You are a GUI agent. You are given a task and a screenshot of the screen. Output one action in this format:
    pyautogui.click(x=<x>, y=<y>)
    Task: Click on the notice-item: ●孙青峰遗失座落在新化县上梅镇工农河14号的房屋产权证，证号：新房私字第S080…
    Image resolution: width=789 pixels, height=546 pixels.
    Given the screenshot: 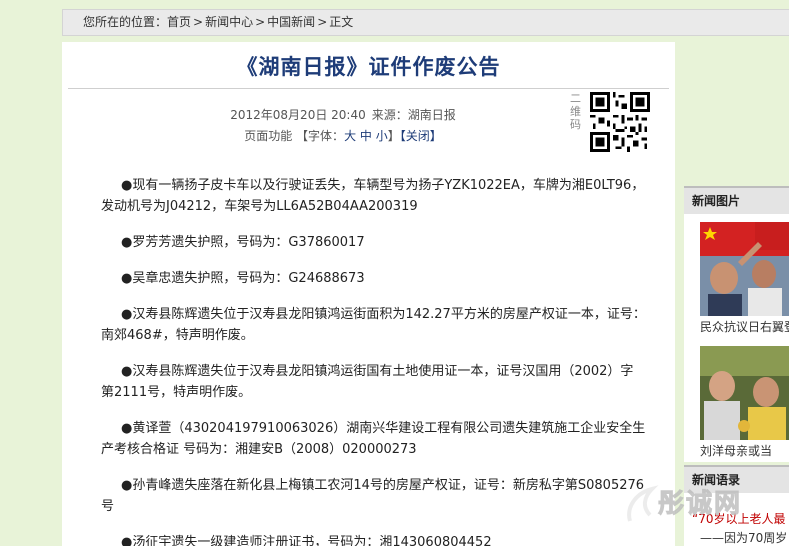 What is the action you would take?
    pyautogui.click(x=373, y=496)
    